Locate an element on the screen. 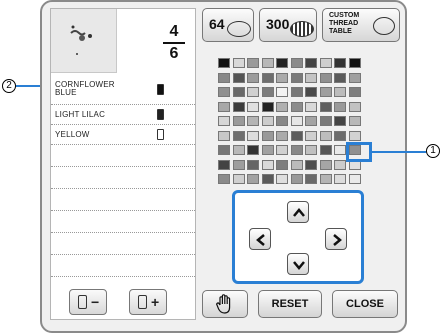 The image size is (445, 334). palette-300-button: 300 is located at coordinates (288, 25).